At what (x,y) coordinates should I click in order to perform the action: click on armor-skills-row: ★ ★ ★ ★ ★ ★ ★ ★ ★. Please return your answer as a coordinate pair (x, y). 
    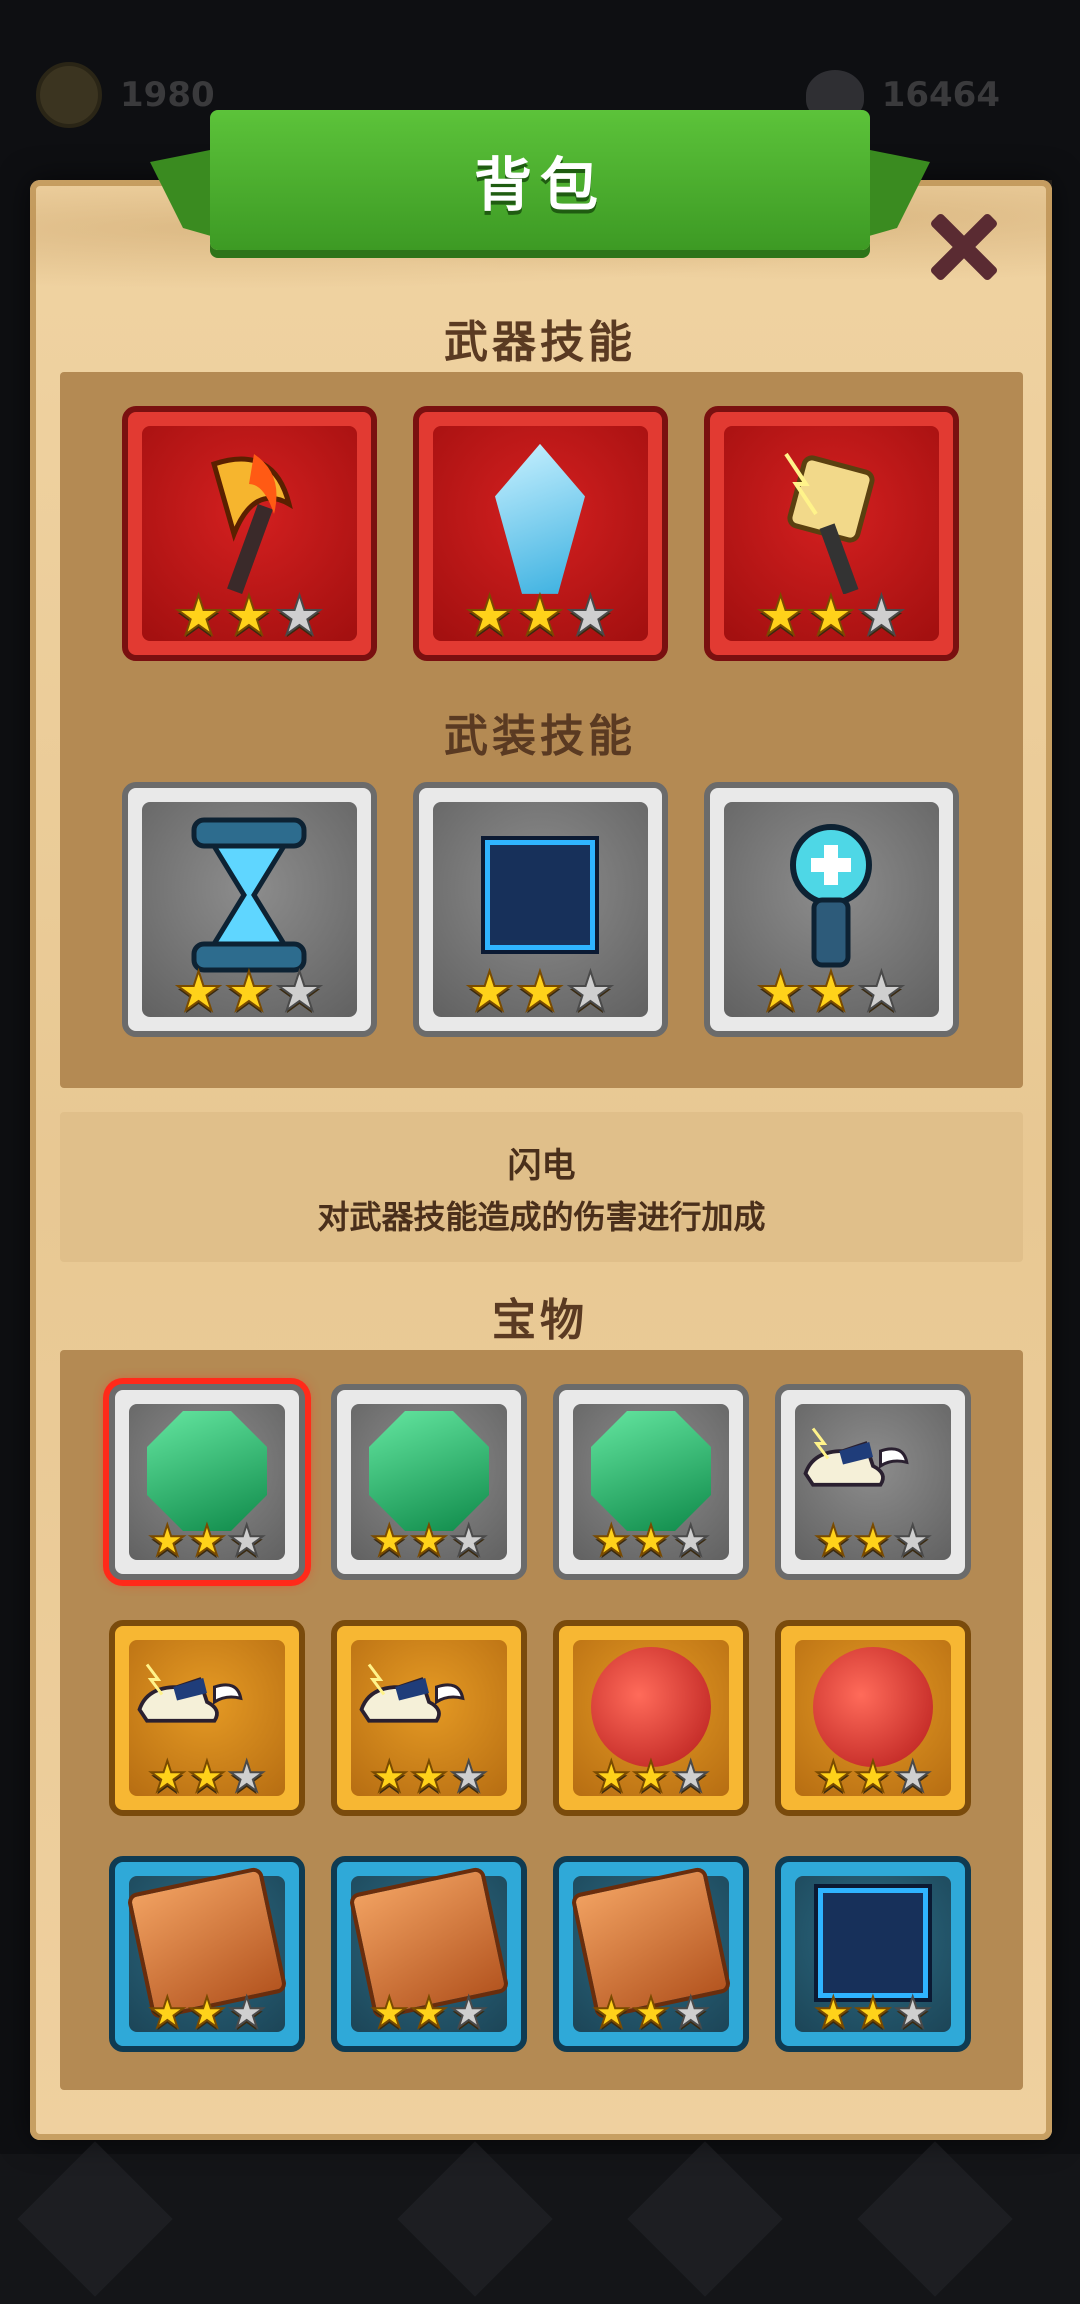
    Looking at the image, I should click on (540, 909).